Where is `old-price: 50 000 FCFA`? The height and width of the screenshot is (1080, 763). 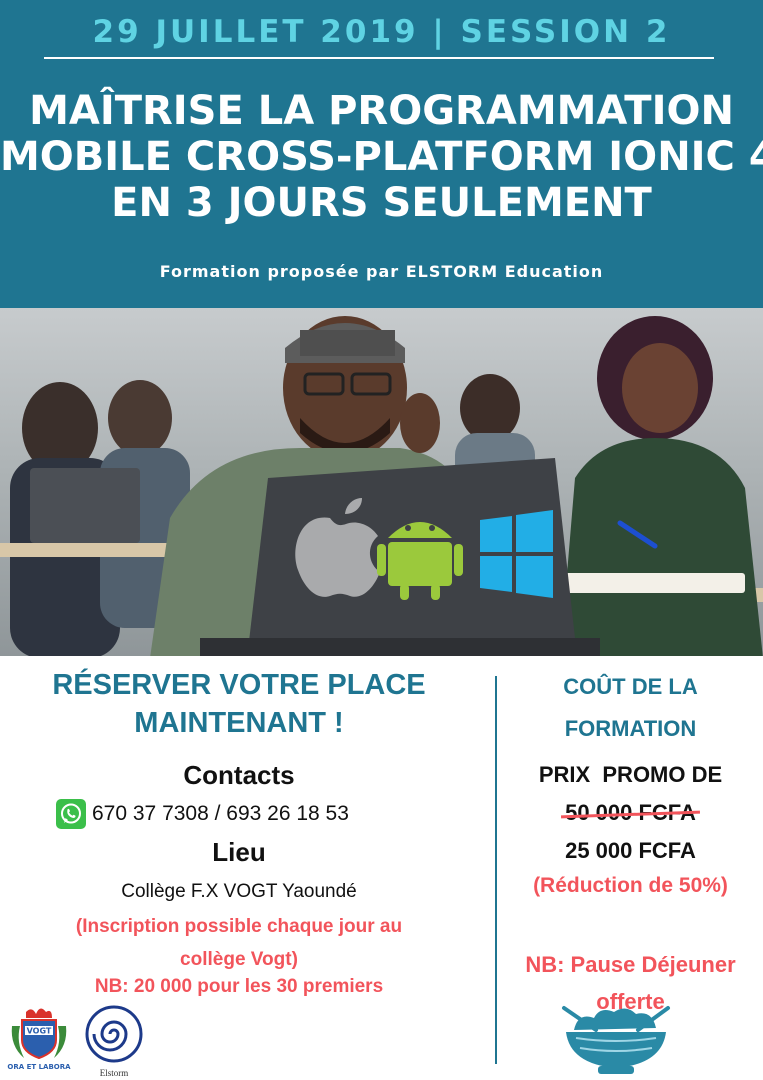
old-price: 50 000 FCFA is located at coordinates (630, 813).